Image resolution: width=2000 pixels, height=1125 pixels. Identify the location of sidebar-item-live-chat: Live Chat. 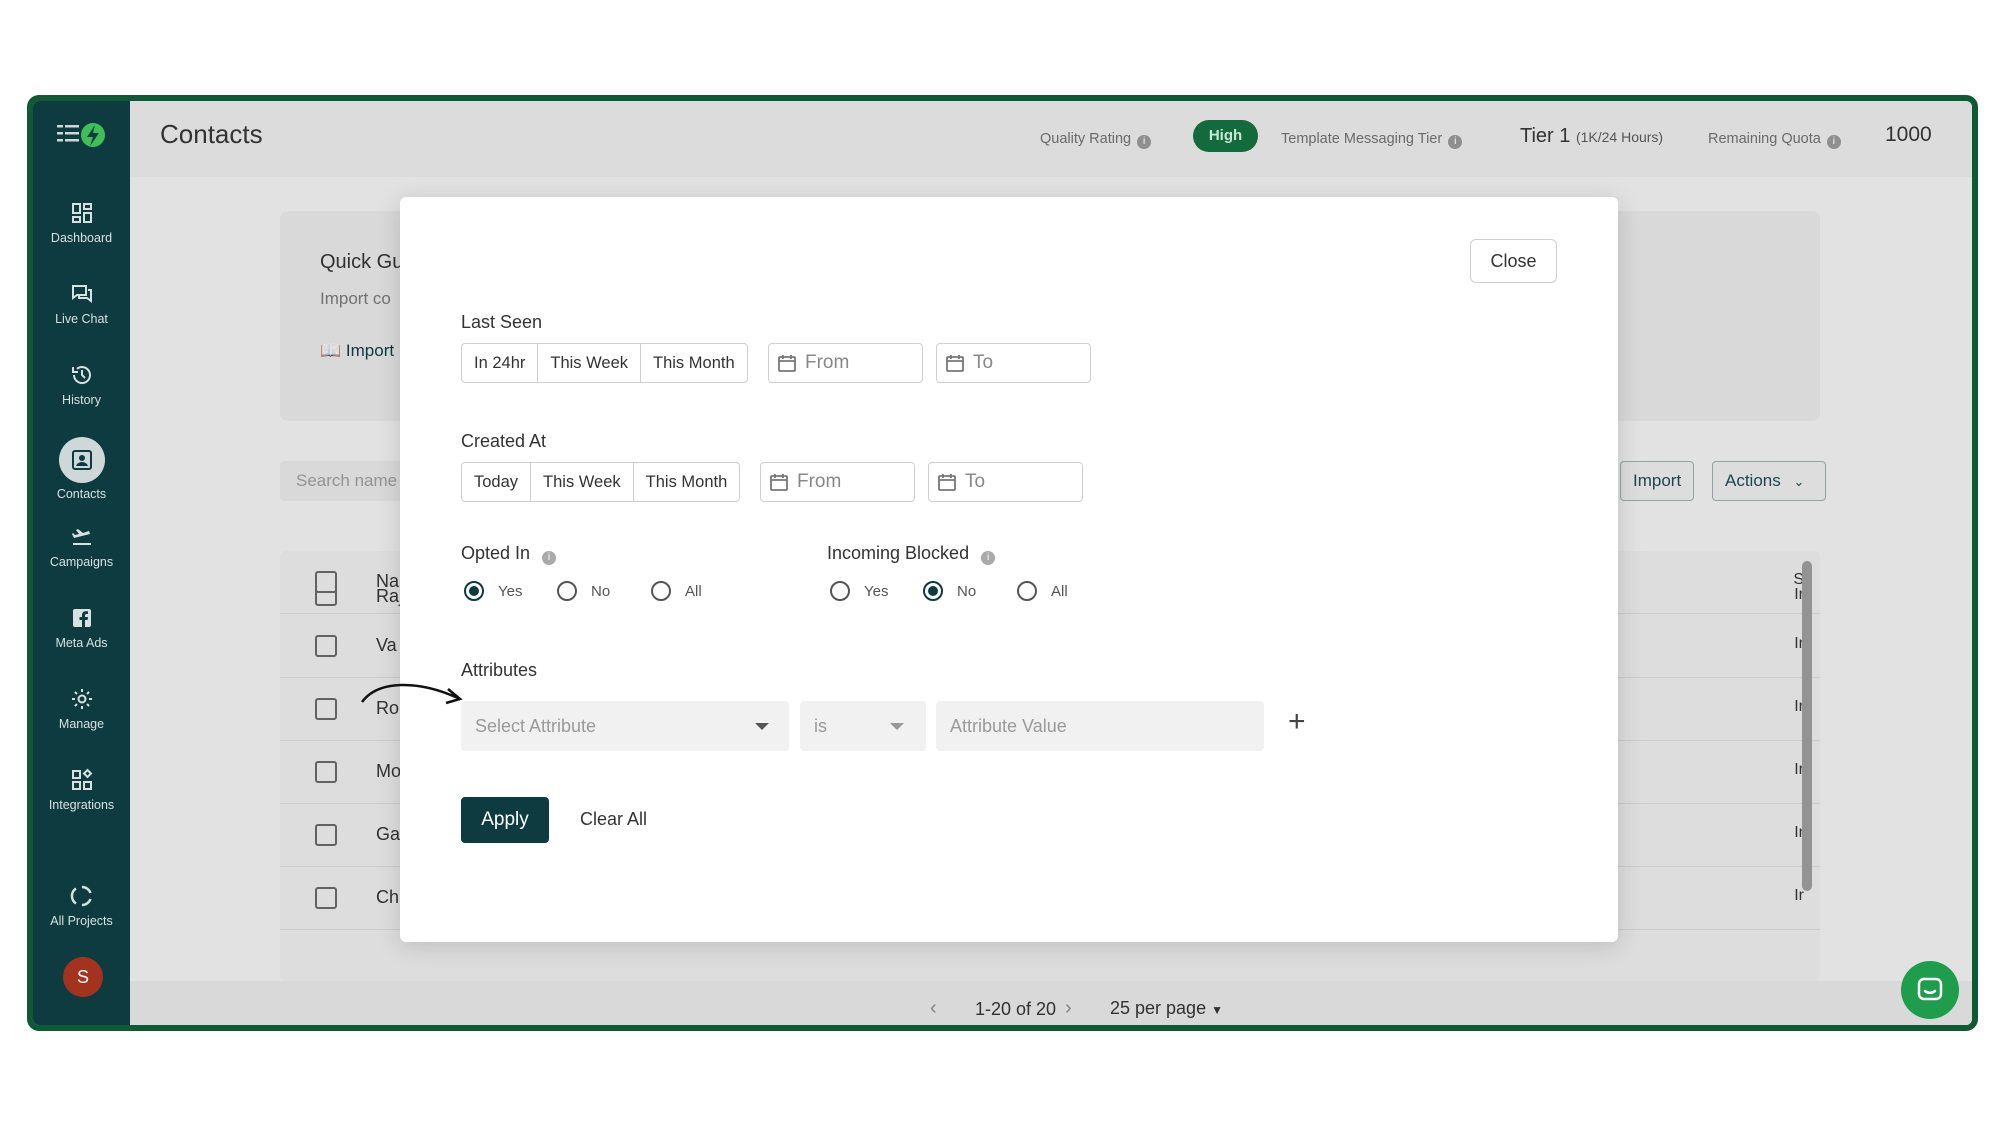
(81, 304).